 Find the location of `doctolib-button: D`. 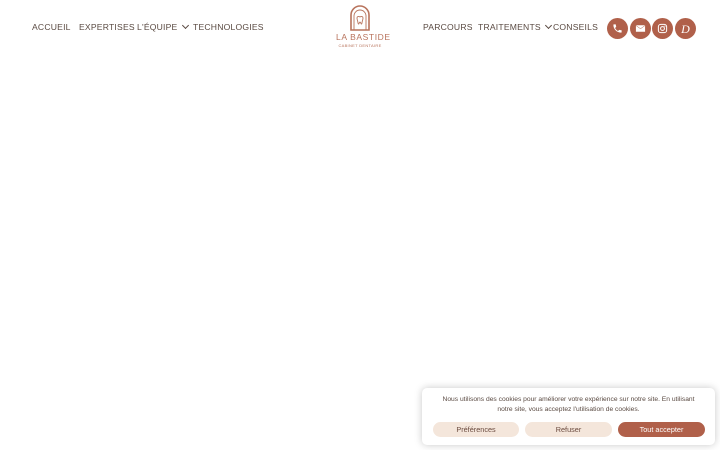

doctolib-button: D is located at coordinates (685, 28).